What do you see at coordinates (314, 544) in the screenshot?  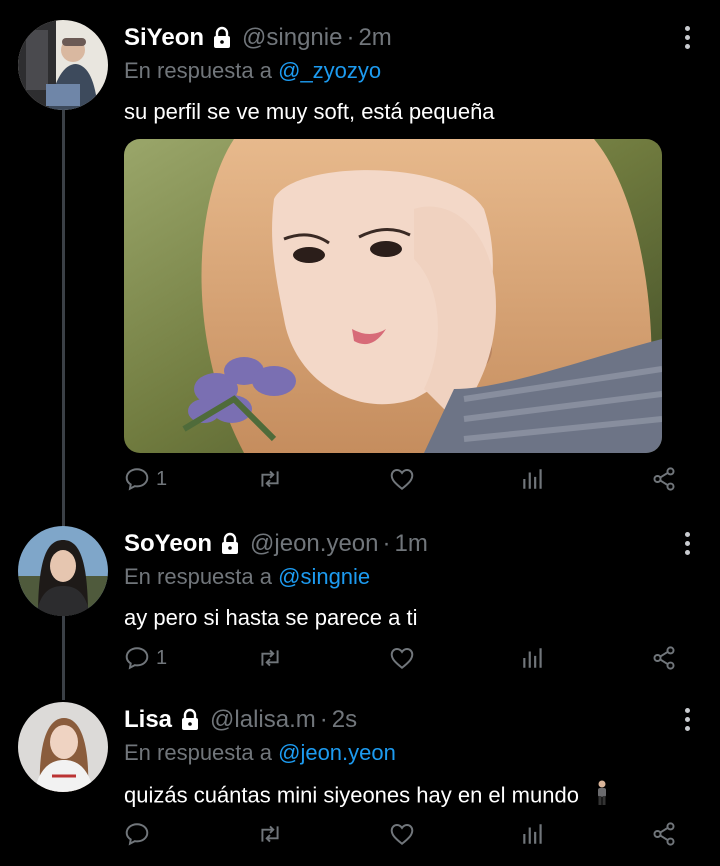 I see `user-handle: @jeon.yeon` at bounding box center [314, 544].